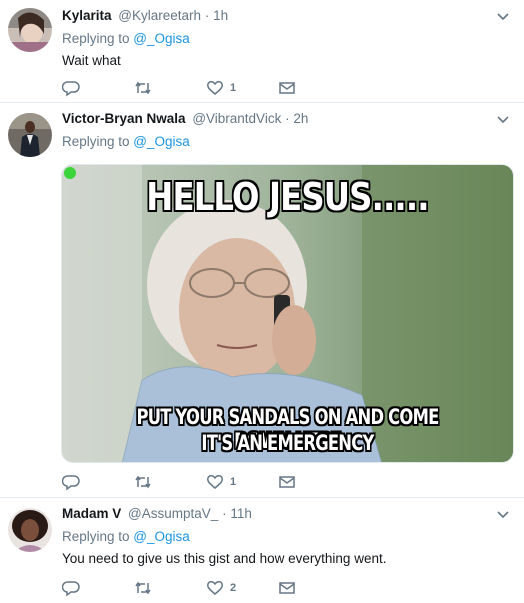 The height and width of the screenshot is (603, 524). I want to click on timestamp: 11h, so click(241, 513).